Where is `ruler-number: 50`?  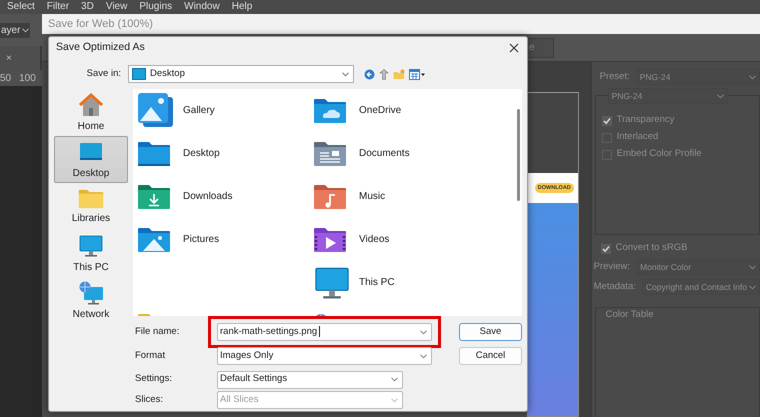 ruler-number: 50 is located at coordinates (6, 79).